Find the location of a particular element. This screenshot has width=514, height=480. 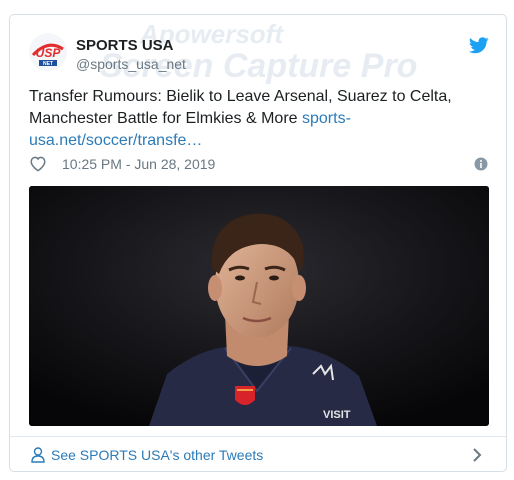

usp-logo-icon: USP NET is located at coordinates (48, 52).